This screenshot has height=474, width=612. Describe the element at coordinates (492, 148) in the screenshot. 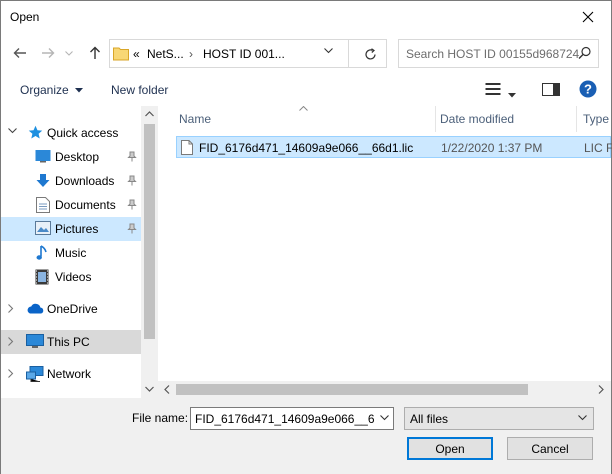

I see `file-date-modified: 1/22/2020 1:37 PM` at that location.